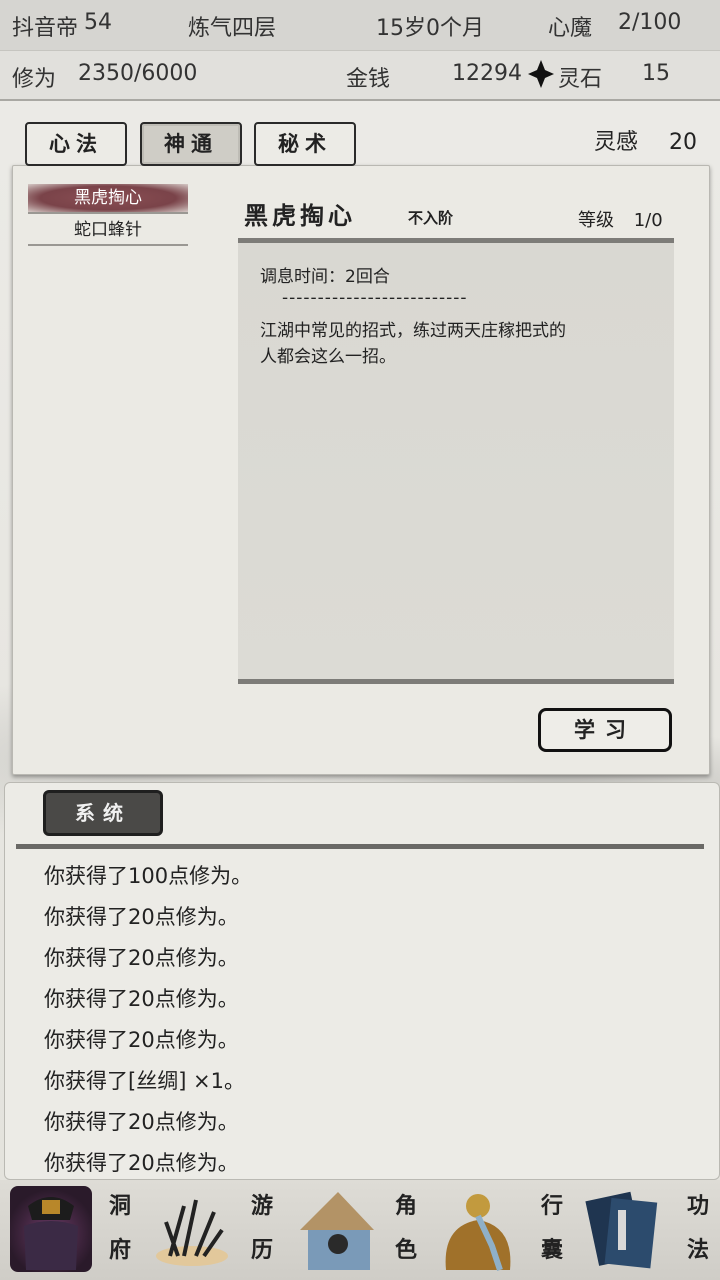 This screenshot has height=1280, width=720. Describe the element at coordinates (648, 220) in the screenshot. I see `level-value: 1/0` at that location.